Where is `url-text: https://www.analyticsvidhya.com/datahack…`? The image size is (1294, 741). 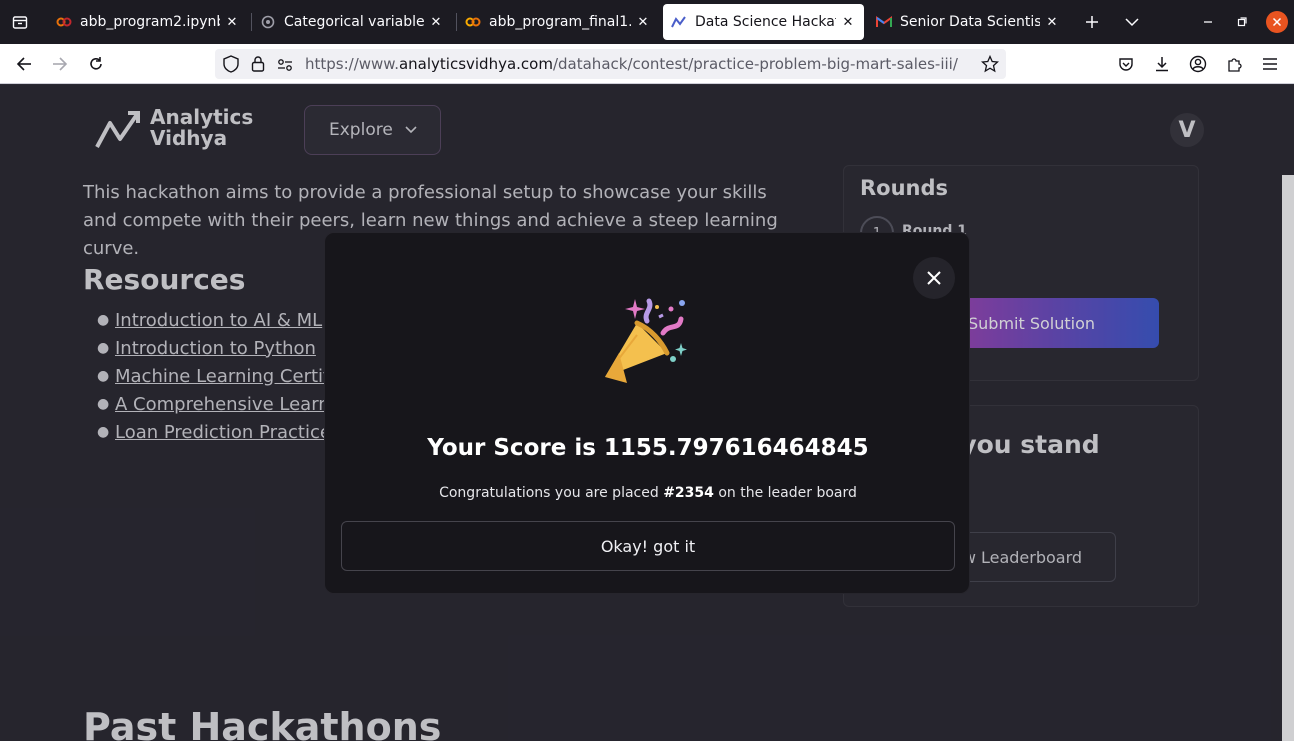
url-text: https://www.analyticsvidhya.com/datahack… is located at coordinates (631, 64).